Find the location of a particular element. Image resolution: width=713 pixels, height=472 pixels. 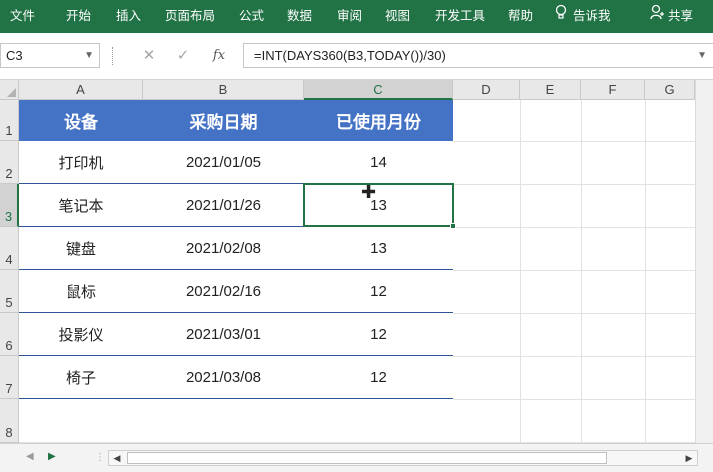

table-cell: 椅子 is located at coordinates (81, 377).